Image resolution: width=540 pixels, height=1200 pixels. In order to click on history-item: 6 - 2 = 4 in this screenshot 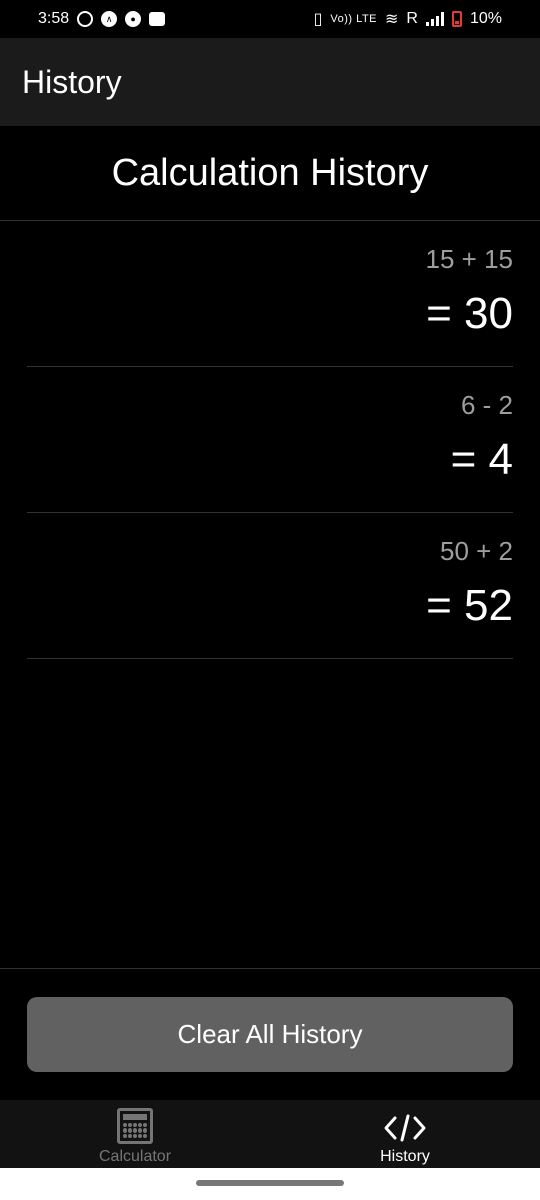, I will do `click(270, 440)`.